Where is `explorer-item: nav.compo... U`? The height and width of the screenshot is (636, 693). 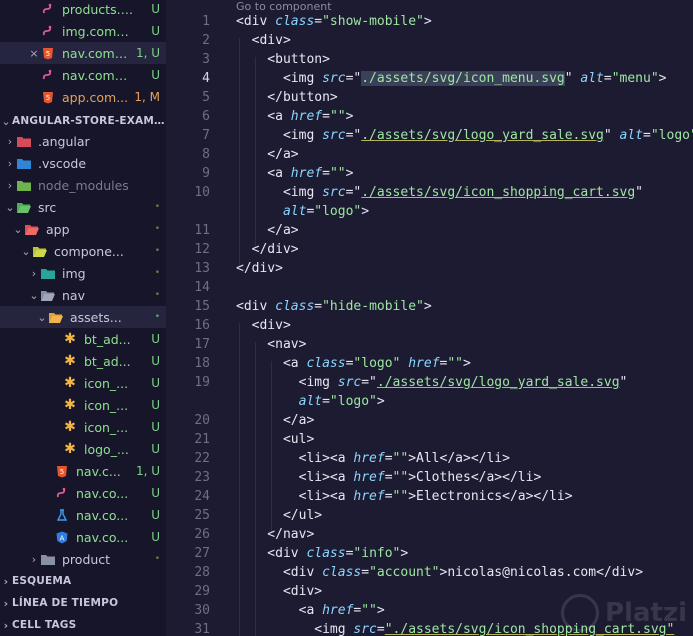 explorer-item: nav.compo... U is located at coordinates (83, 75).